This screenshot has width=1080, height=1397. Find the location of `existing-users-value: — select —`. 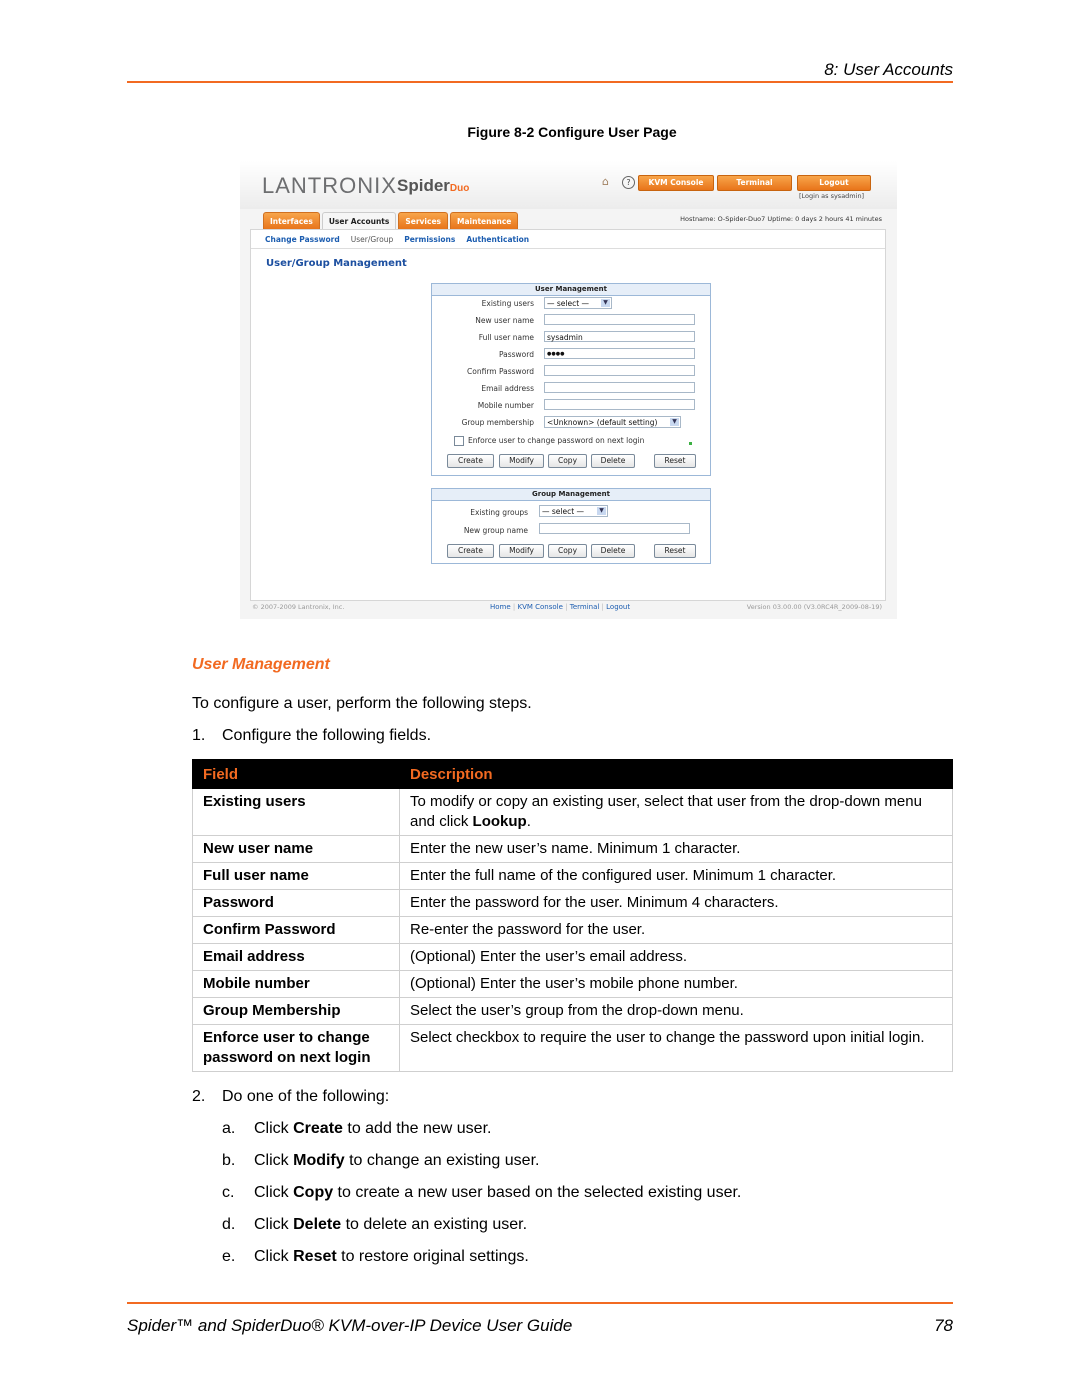

existing-users-value: — select — is located at coordinates (568, 303).